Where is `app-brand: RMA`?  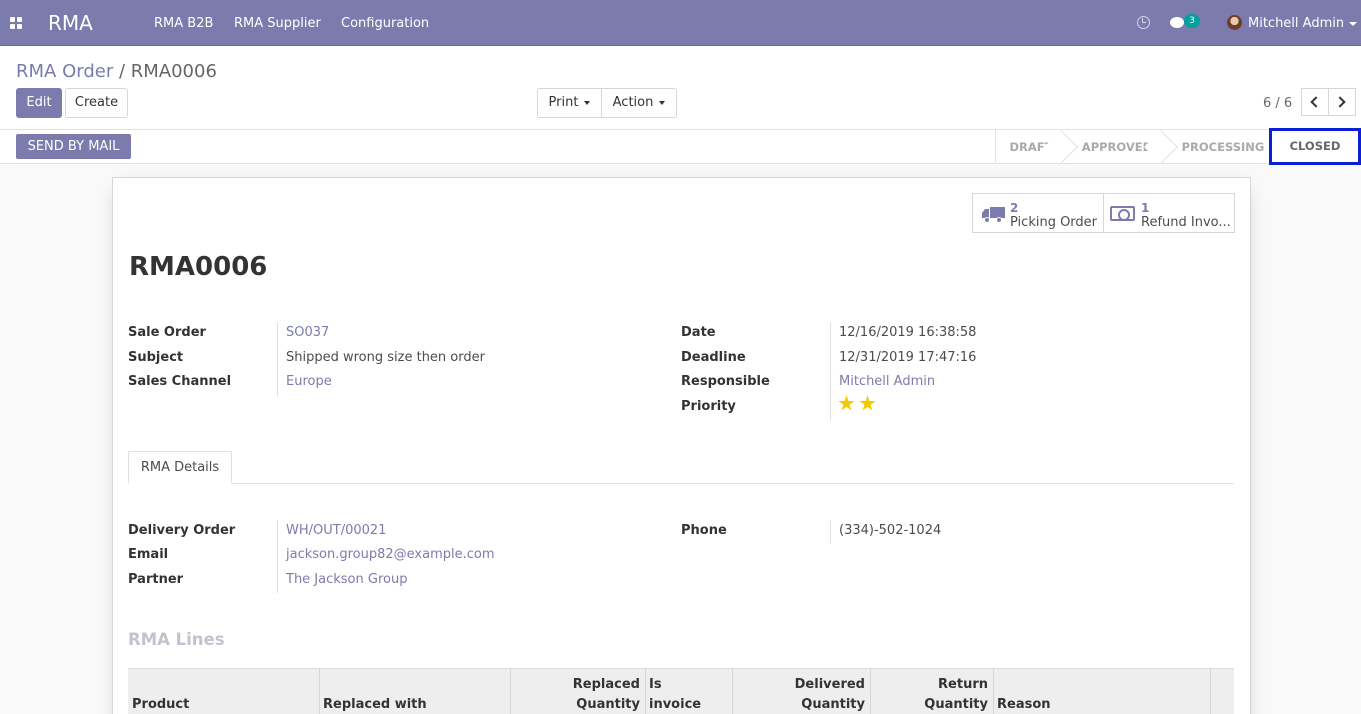
app-brand: RMA is located at coordinates (70, 23).